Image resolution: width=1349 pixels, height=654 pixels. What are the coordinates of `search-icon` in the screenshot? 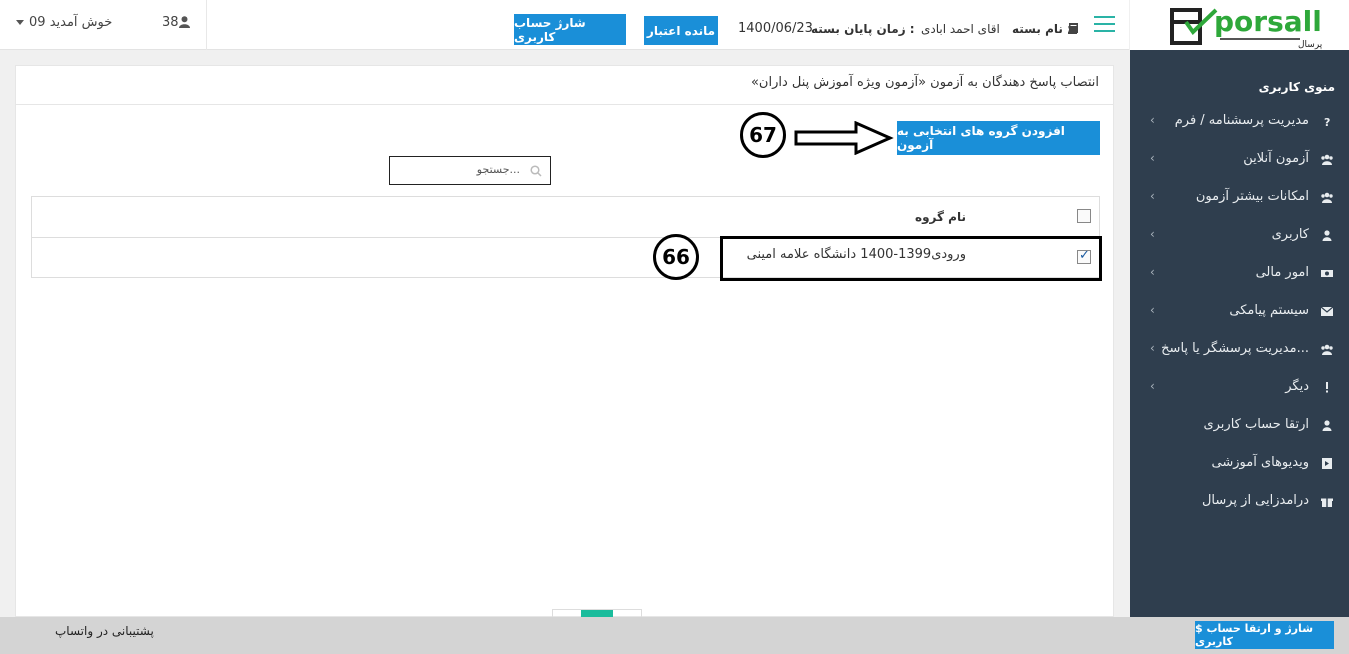 It's located at (536, 171).